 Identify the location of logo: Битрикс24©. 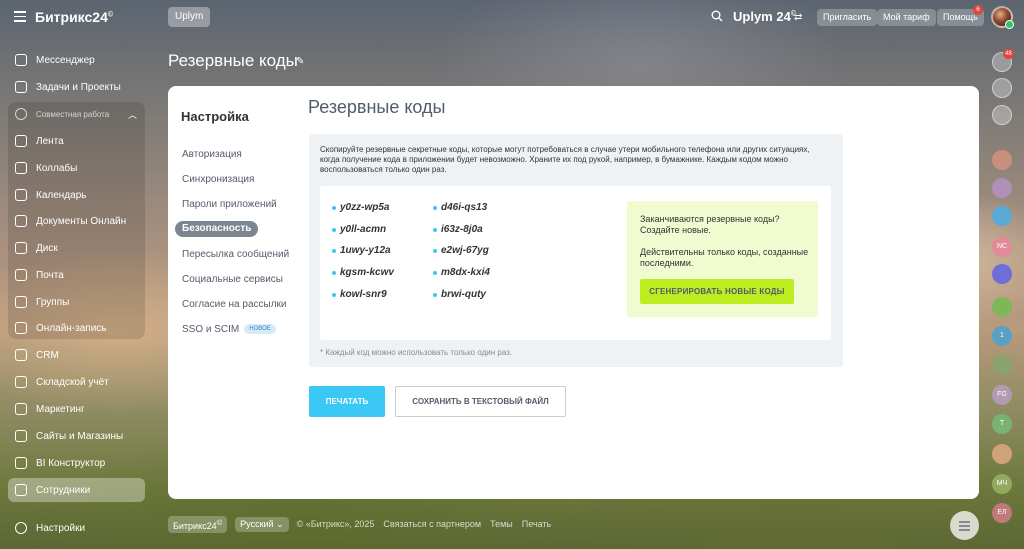
(74, 17).